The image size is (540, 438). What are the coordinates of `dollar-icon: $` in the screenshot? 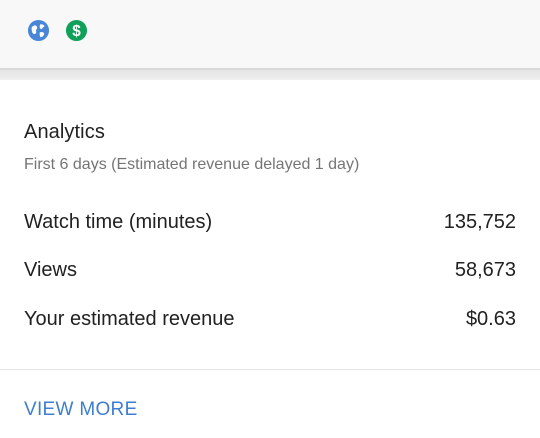 It's located at (76, 30).